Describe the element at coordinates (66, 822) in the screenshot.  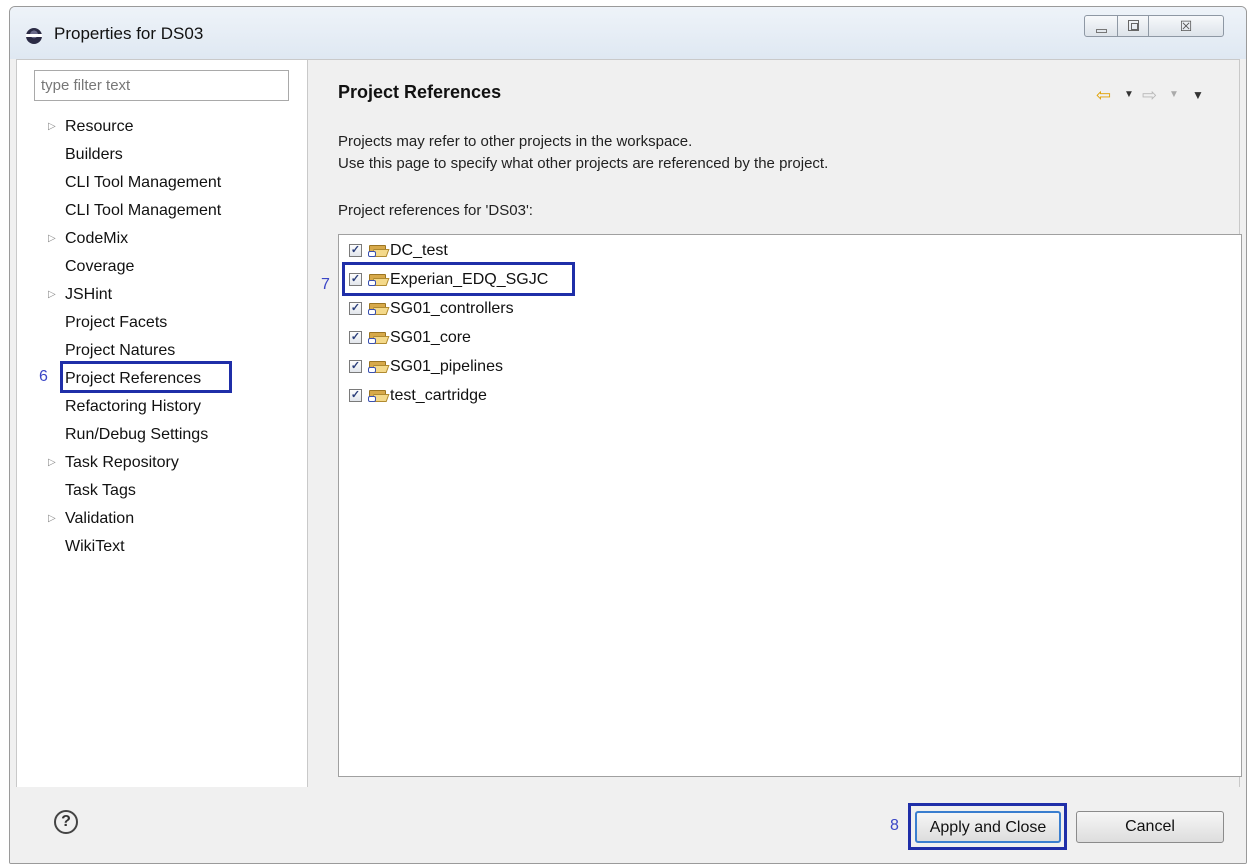
I see `help-icon: ?` at that location.